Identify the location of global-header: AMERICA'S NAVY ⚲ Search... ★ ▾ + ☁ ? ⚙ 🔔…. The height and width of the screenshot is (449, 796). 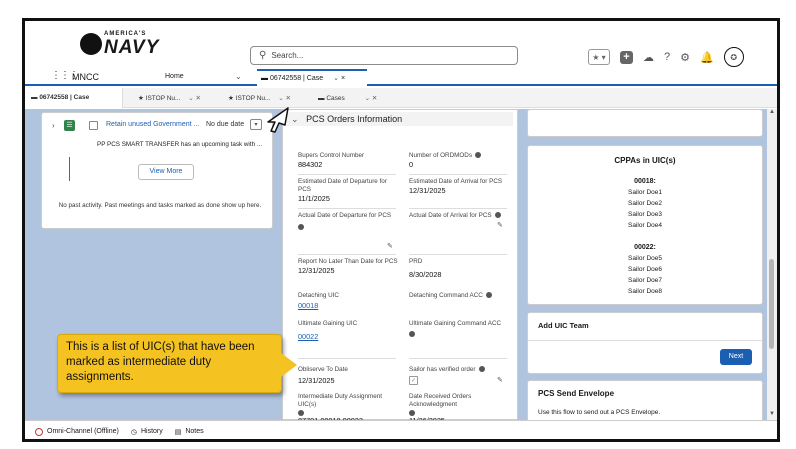
(401, 44).